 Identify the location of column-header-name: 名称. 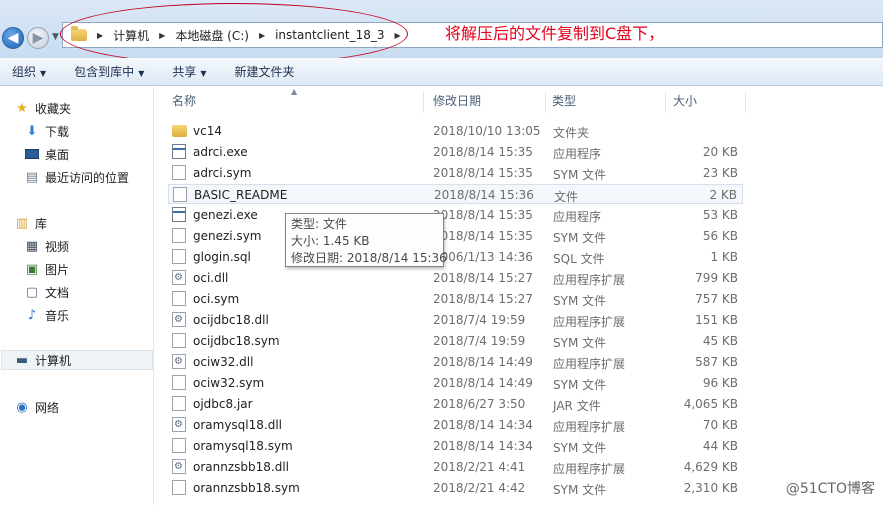
(184, 104).